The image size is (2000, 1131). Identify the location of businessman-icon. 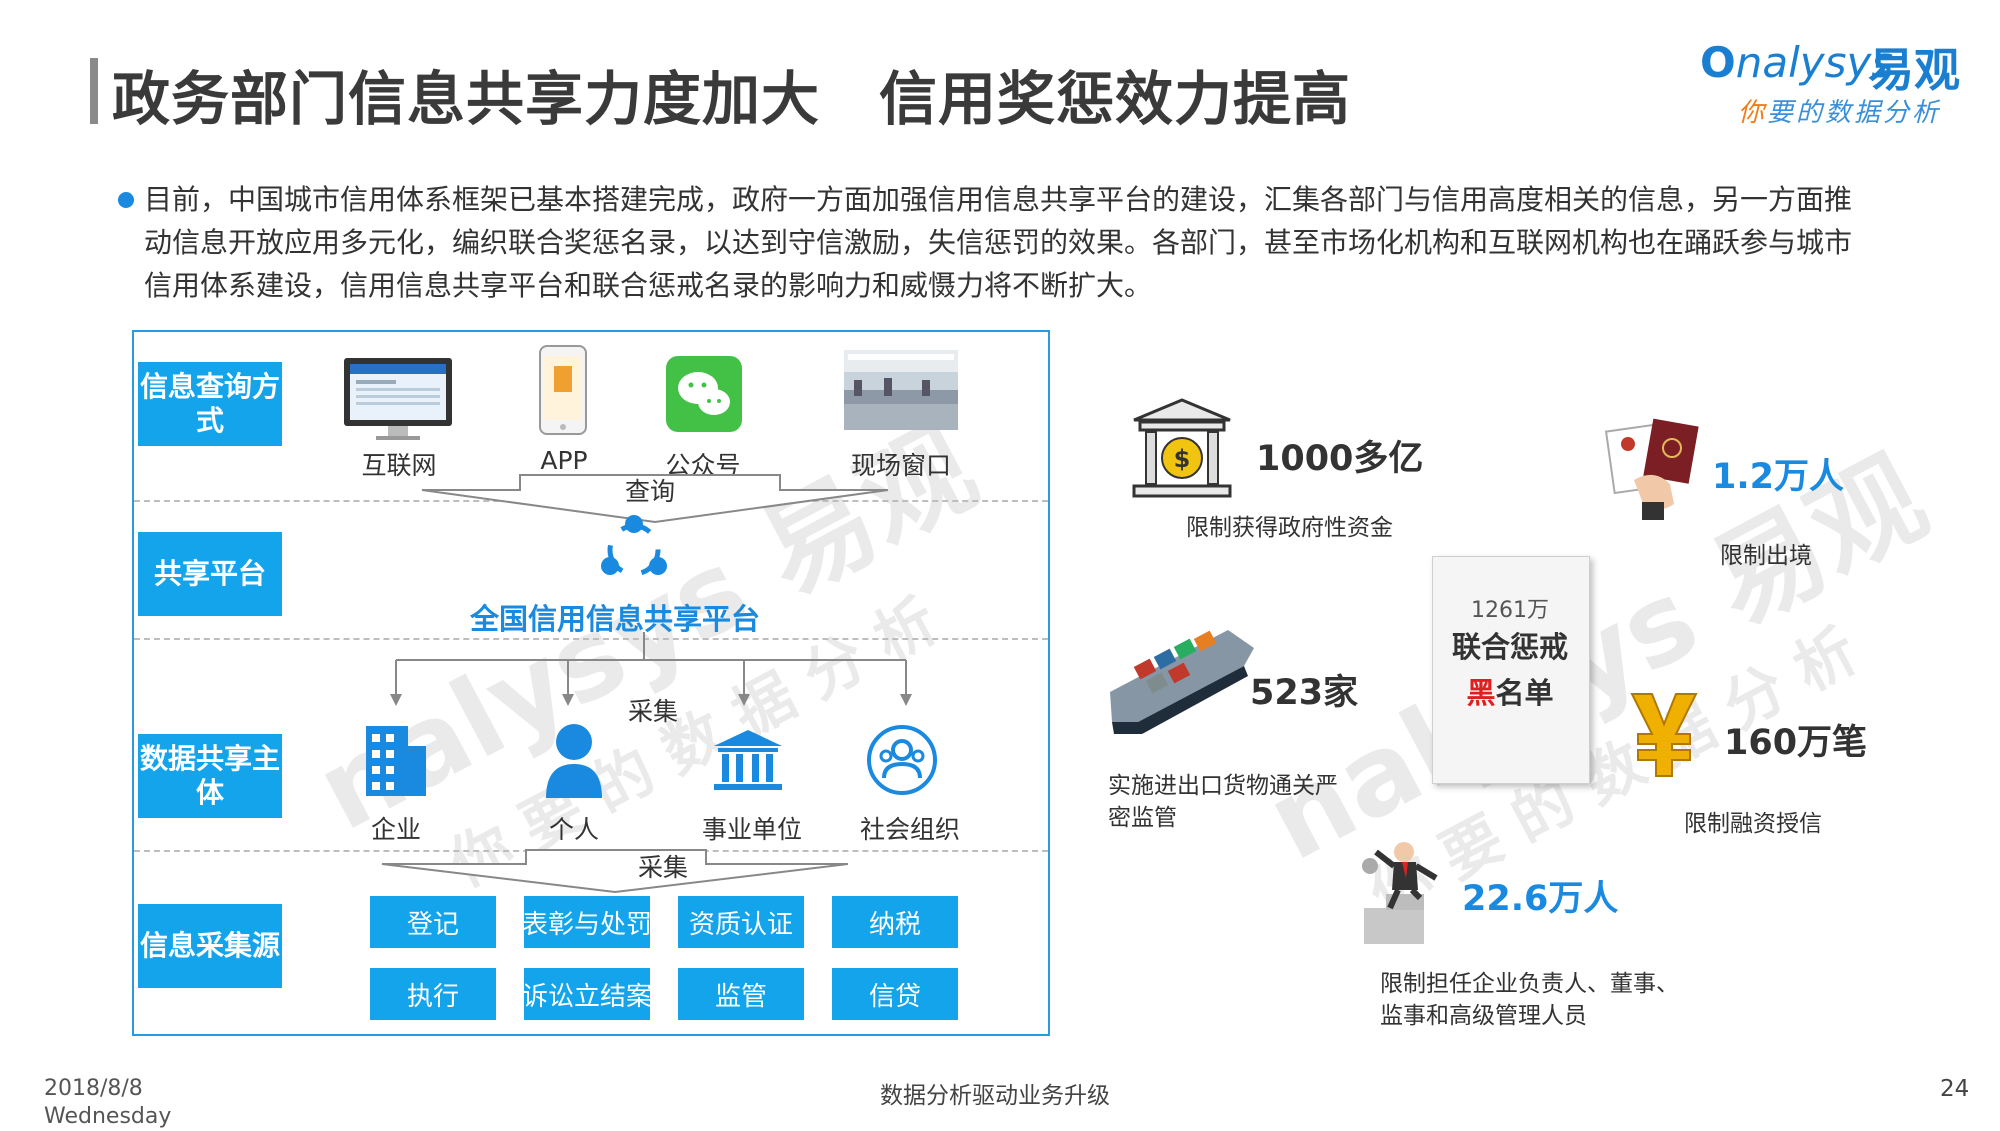
(1400, 893).